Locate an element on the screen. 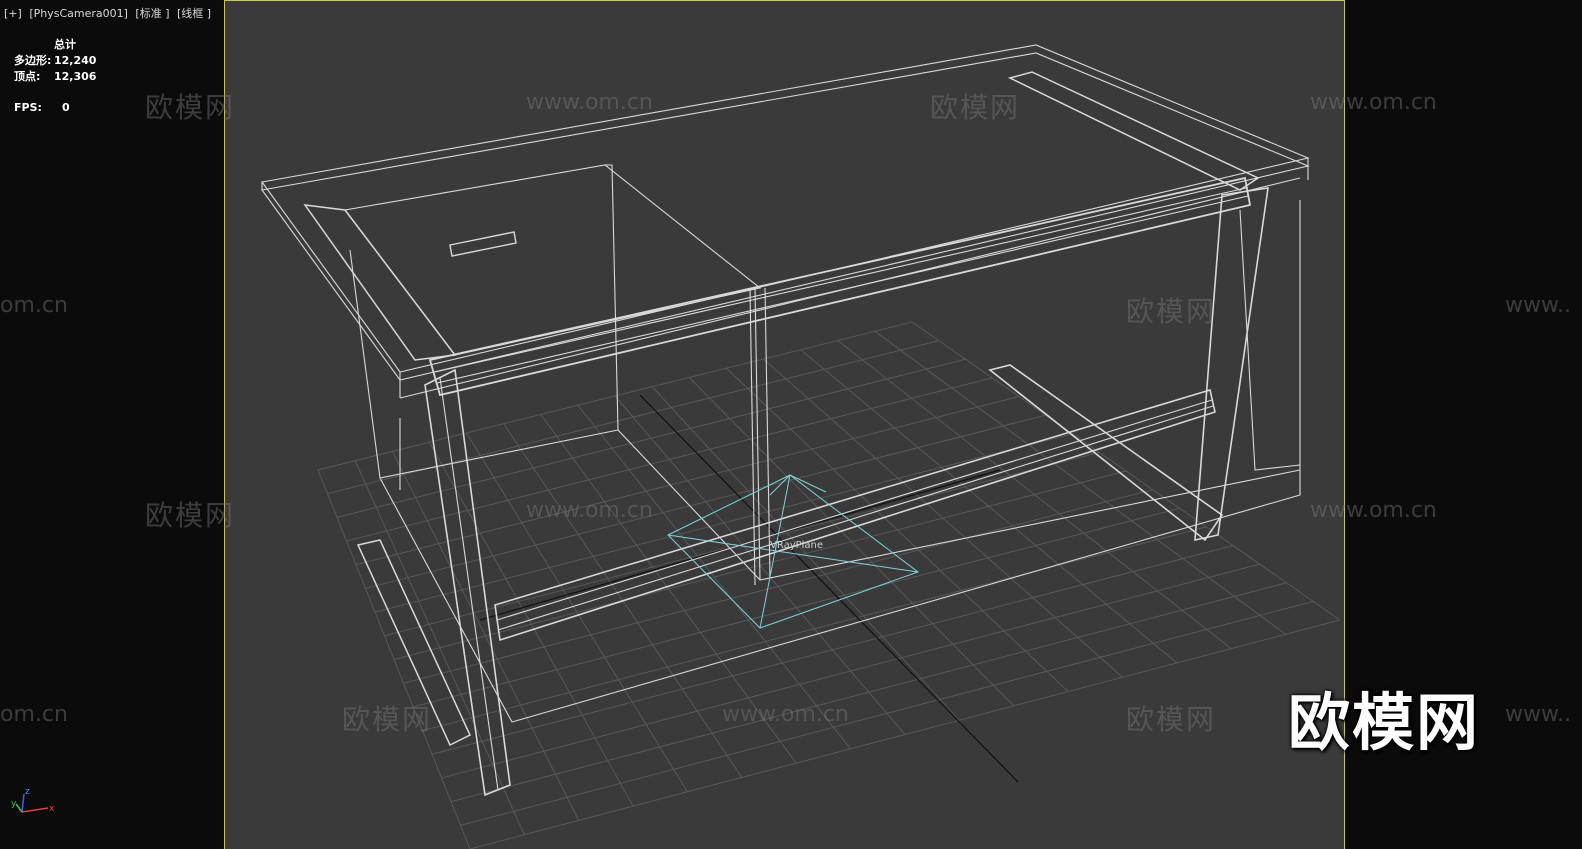 This screenshot has height=849, width=1582. axis-z-label: z is located at coordinates (27, 792).